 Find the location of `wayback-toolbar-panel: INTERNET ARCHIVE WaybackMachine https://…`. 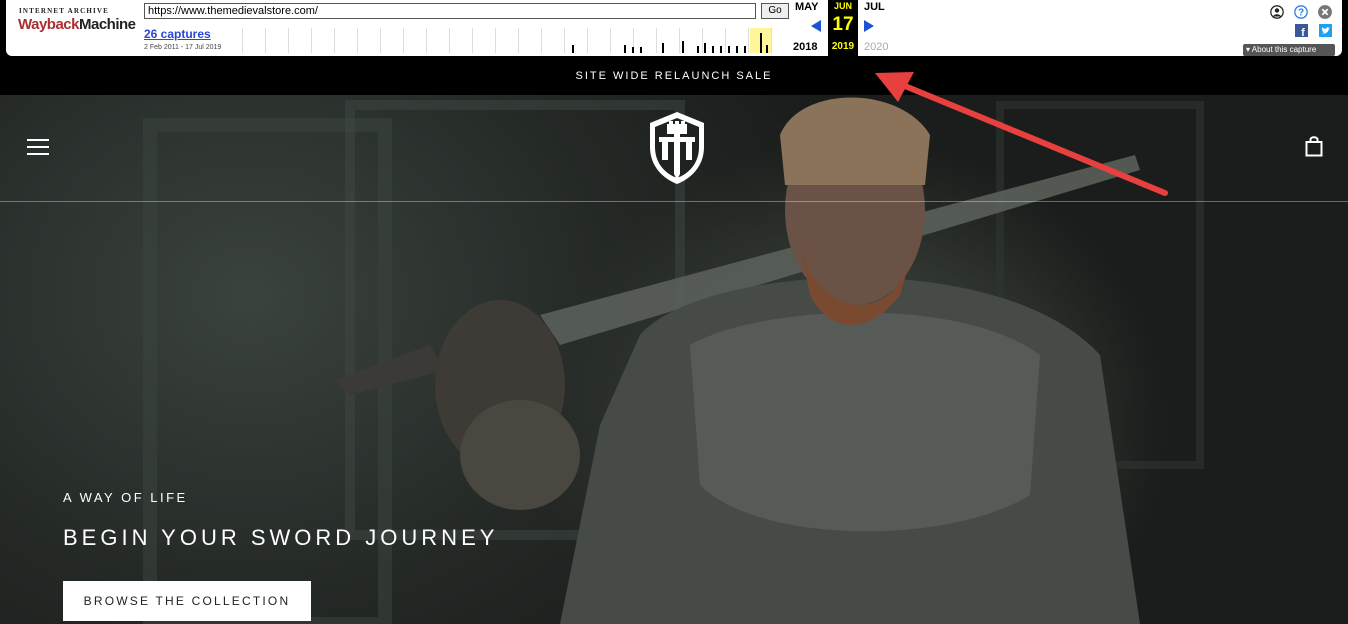

wayback-toolbar-panel: INTERNET ARCHIVE WaybackMachine https://… is located at coordinates (674, 28).